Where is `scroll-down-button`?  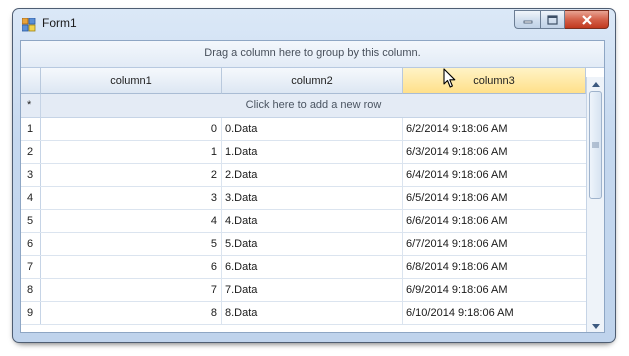
scroll-down-button is located at coordinates (595, 325).